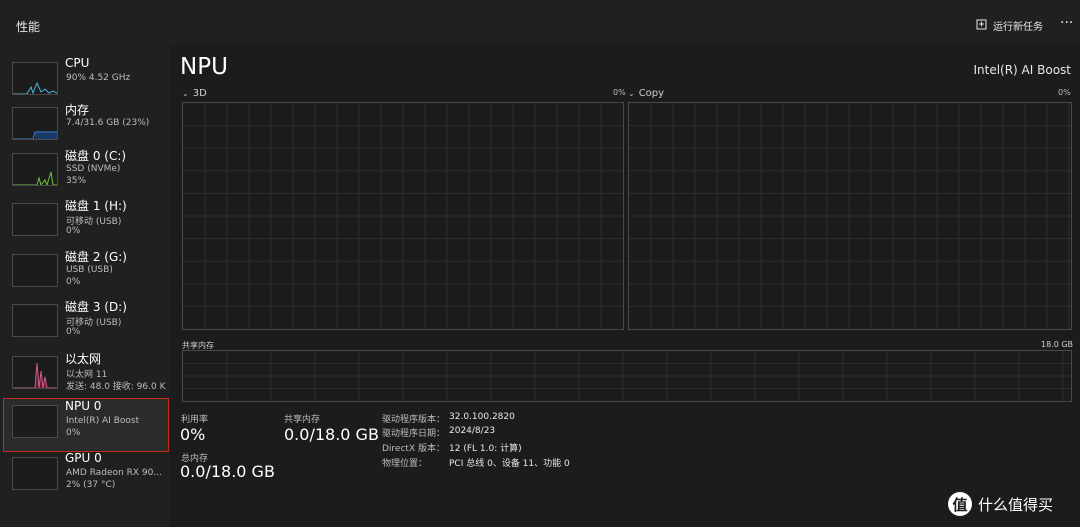  What do you see at coordinates (960, 504) in the screenshot?
I see `watermark-logo: 值` at bounding box center [960, 504].